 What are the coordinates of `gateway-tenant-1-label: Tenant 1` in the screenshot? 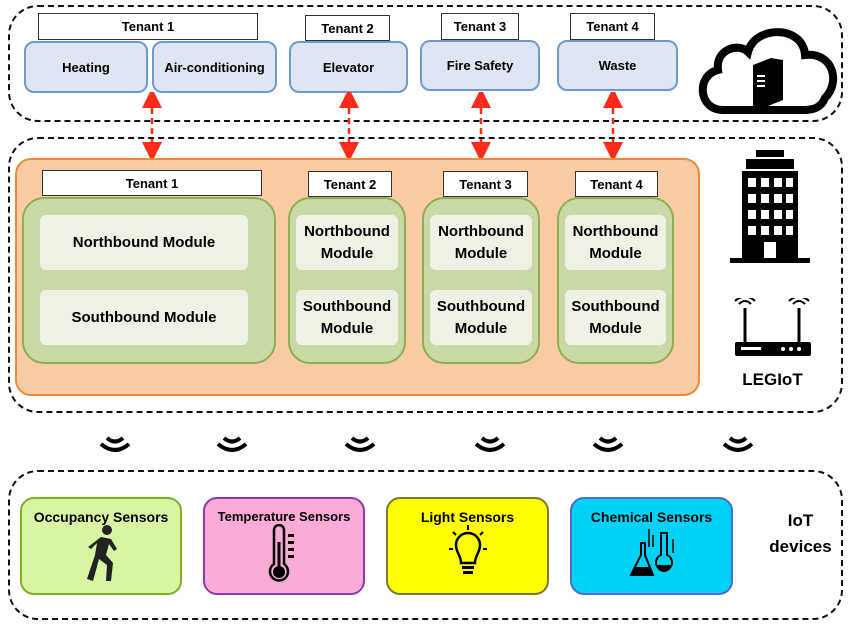 It's located at (152, 183).